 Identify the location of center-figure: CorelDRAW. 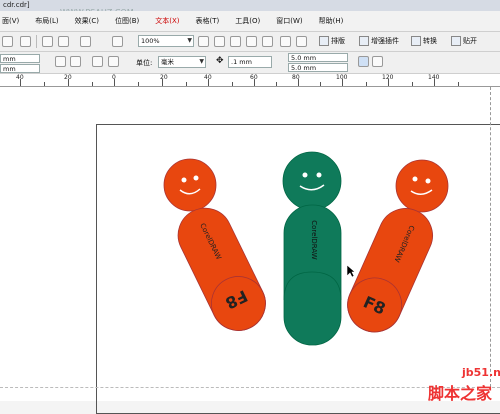
(312, 248).